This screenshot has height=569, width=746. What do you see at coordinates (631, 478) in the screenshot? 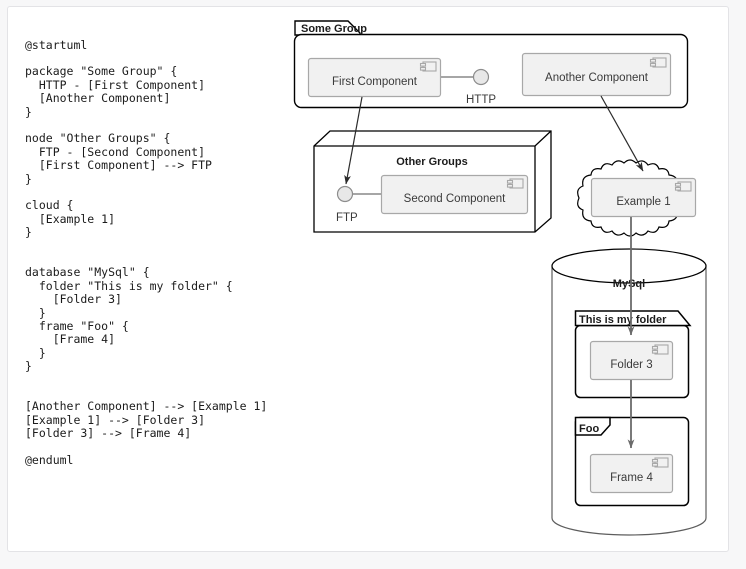
I see `component-label-frame-4: Frame 4` at bounding box center [631, 478].